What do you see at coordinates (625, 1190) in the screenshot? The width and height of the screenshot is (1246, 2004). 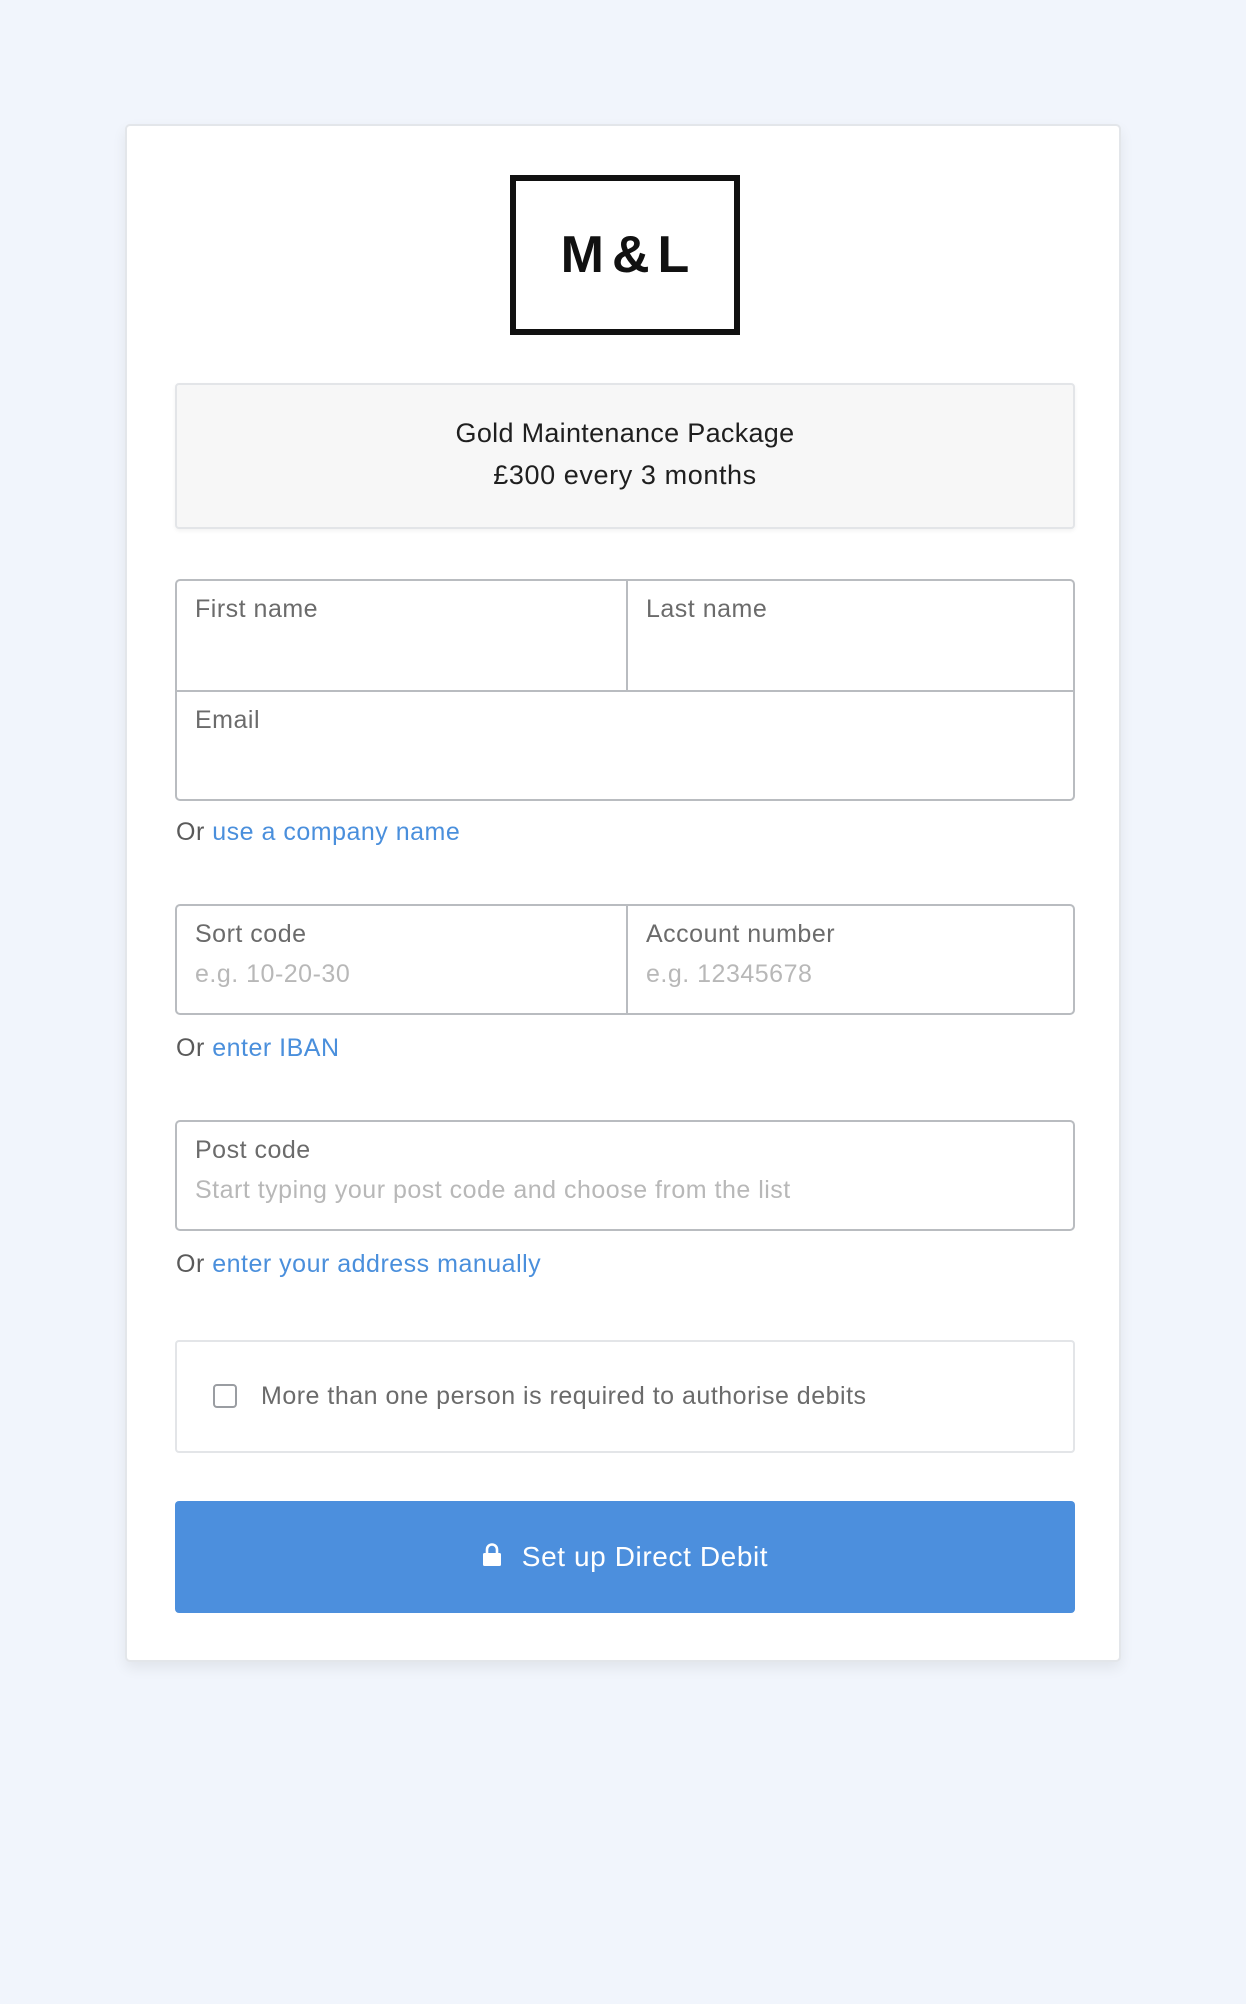 I see `post-code-input` at bounding box center [625, 1190].